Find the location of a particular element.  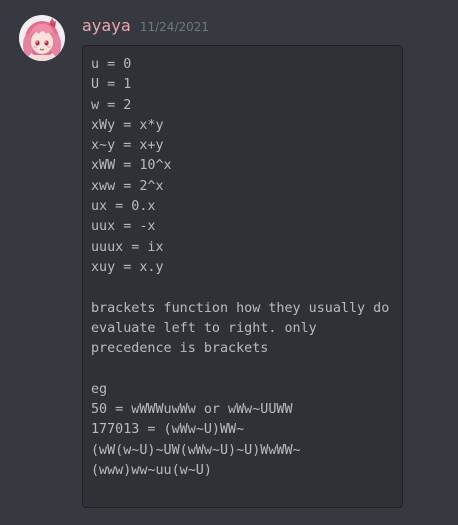

avatar-image is located at coordinates (42, 38).